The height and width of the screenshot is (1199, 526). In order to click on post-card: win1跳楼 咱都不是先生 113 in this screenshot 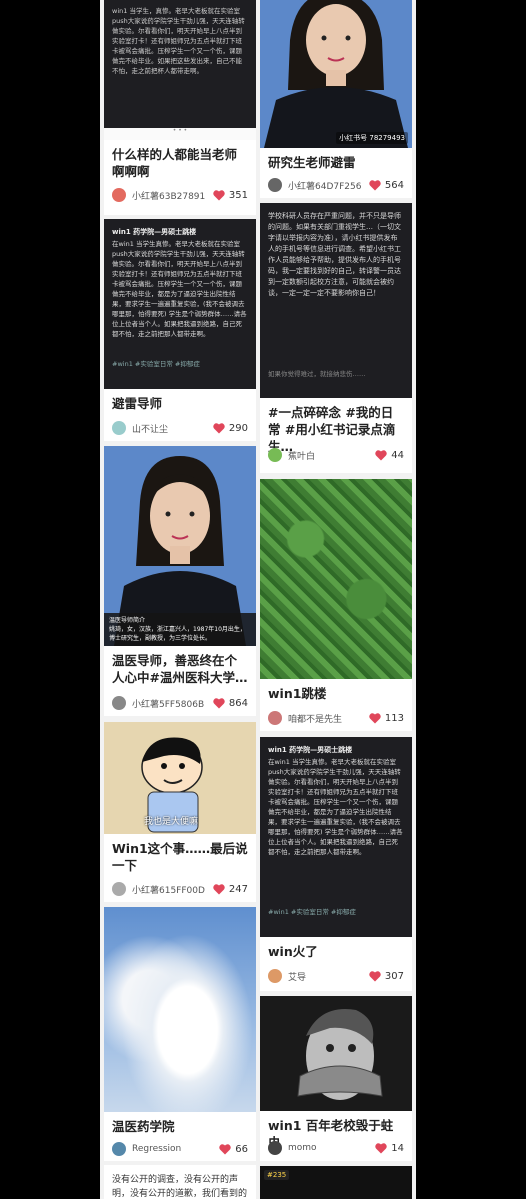, I will do `click(336, 605)`.